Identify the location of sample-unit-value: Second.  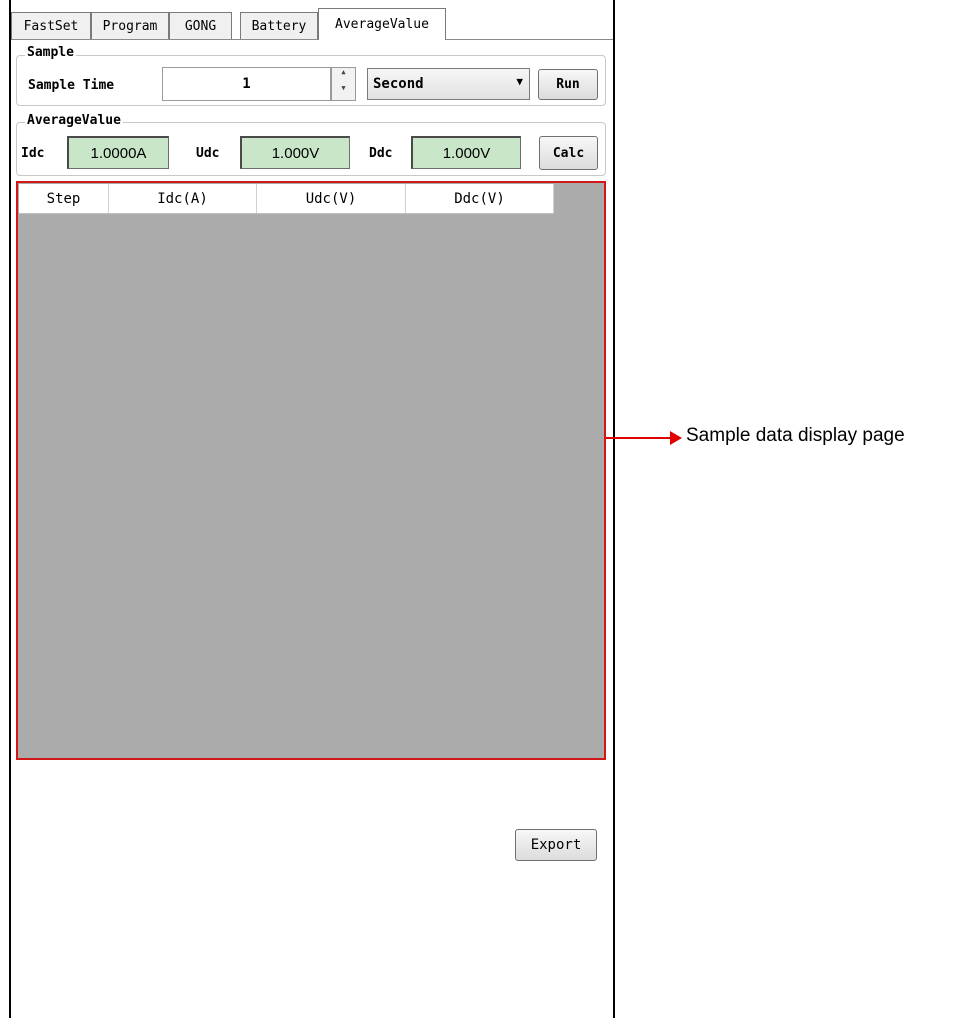
(398, 84).